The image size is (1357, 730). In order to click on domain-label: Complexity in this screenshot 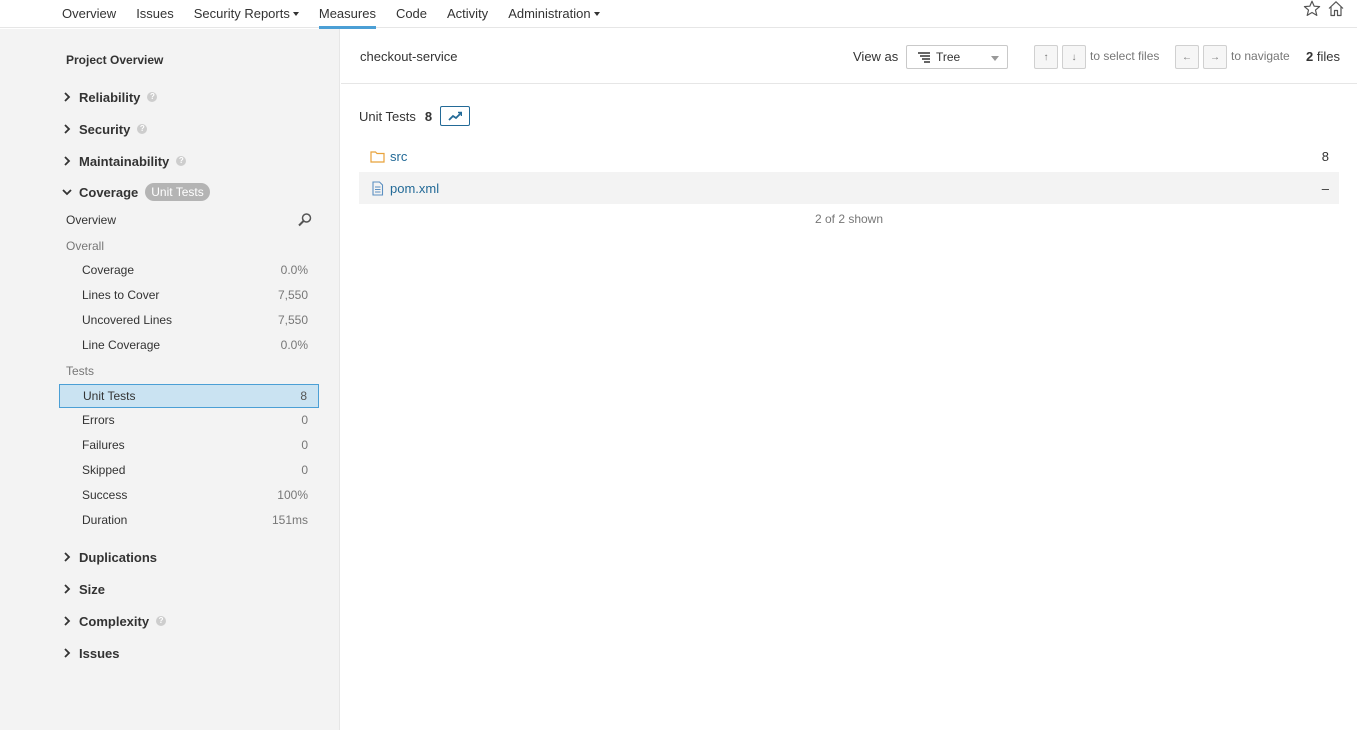, I will do `click(114, 621)`.